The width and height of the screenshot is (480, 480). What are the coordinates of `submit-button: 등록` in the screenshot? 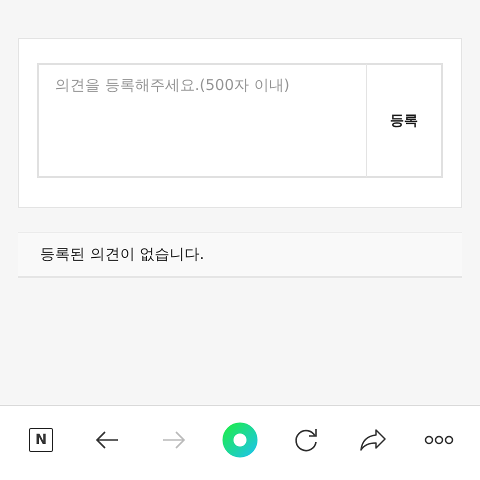 It's located at (404, 120).